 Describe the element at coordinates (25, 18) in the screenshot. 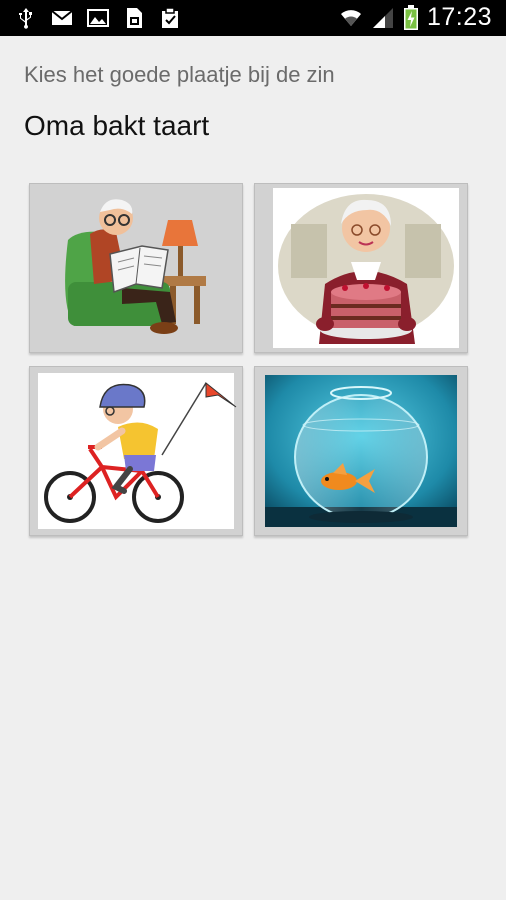

I see `usb-icon` at that location.